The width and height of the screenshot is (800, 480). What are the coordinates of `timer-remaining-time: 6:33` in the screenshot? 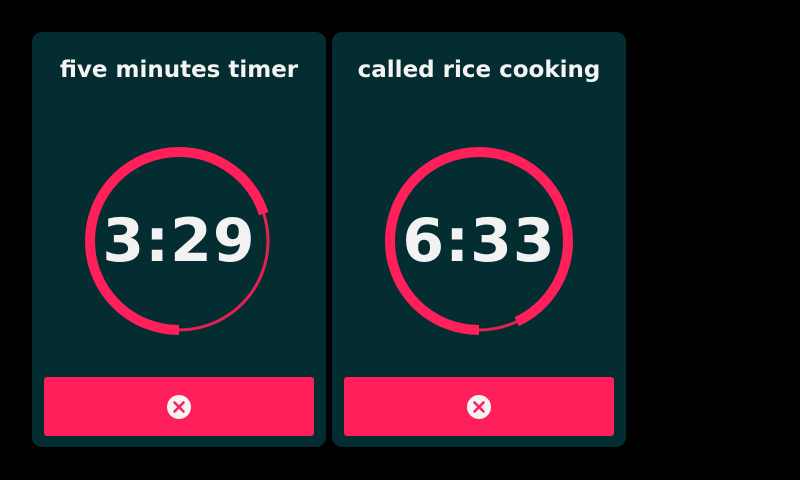 It's located at (479, 241).